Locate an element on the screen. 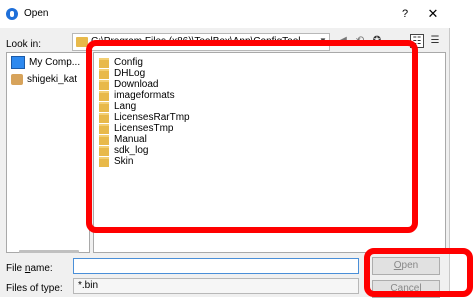  title-bar: Open ? ✕ is located at coordinates (225, 14).